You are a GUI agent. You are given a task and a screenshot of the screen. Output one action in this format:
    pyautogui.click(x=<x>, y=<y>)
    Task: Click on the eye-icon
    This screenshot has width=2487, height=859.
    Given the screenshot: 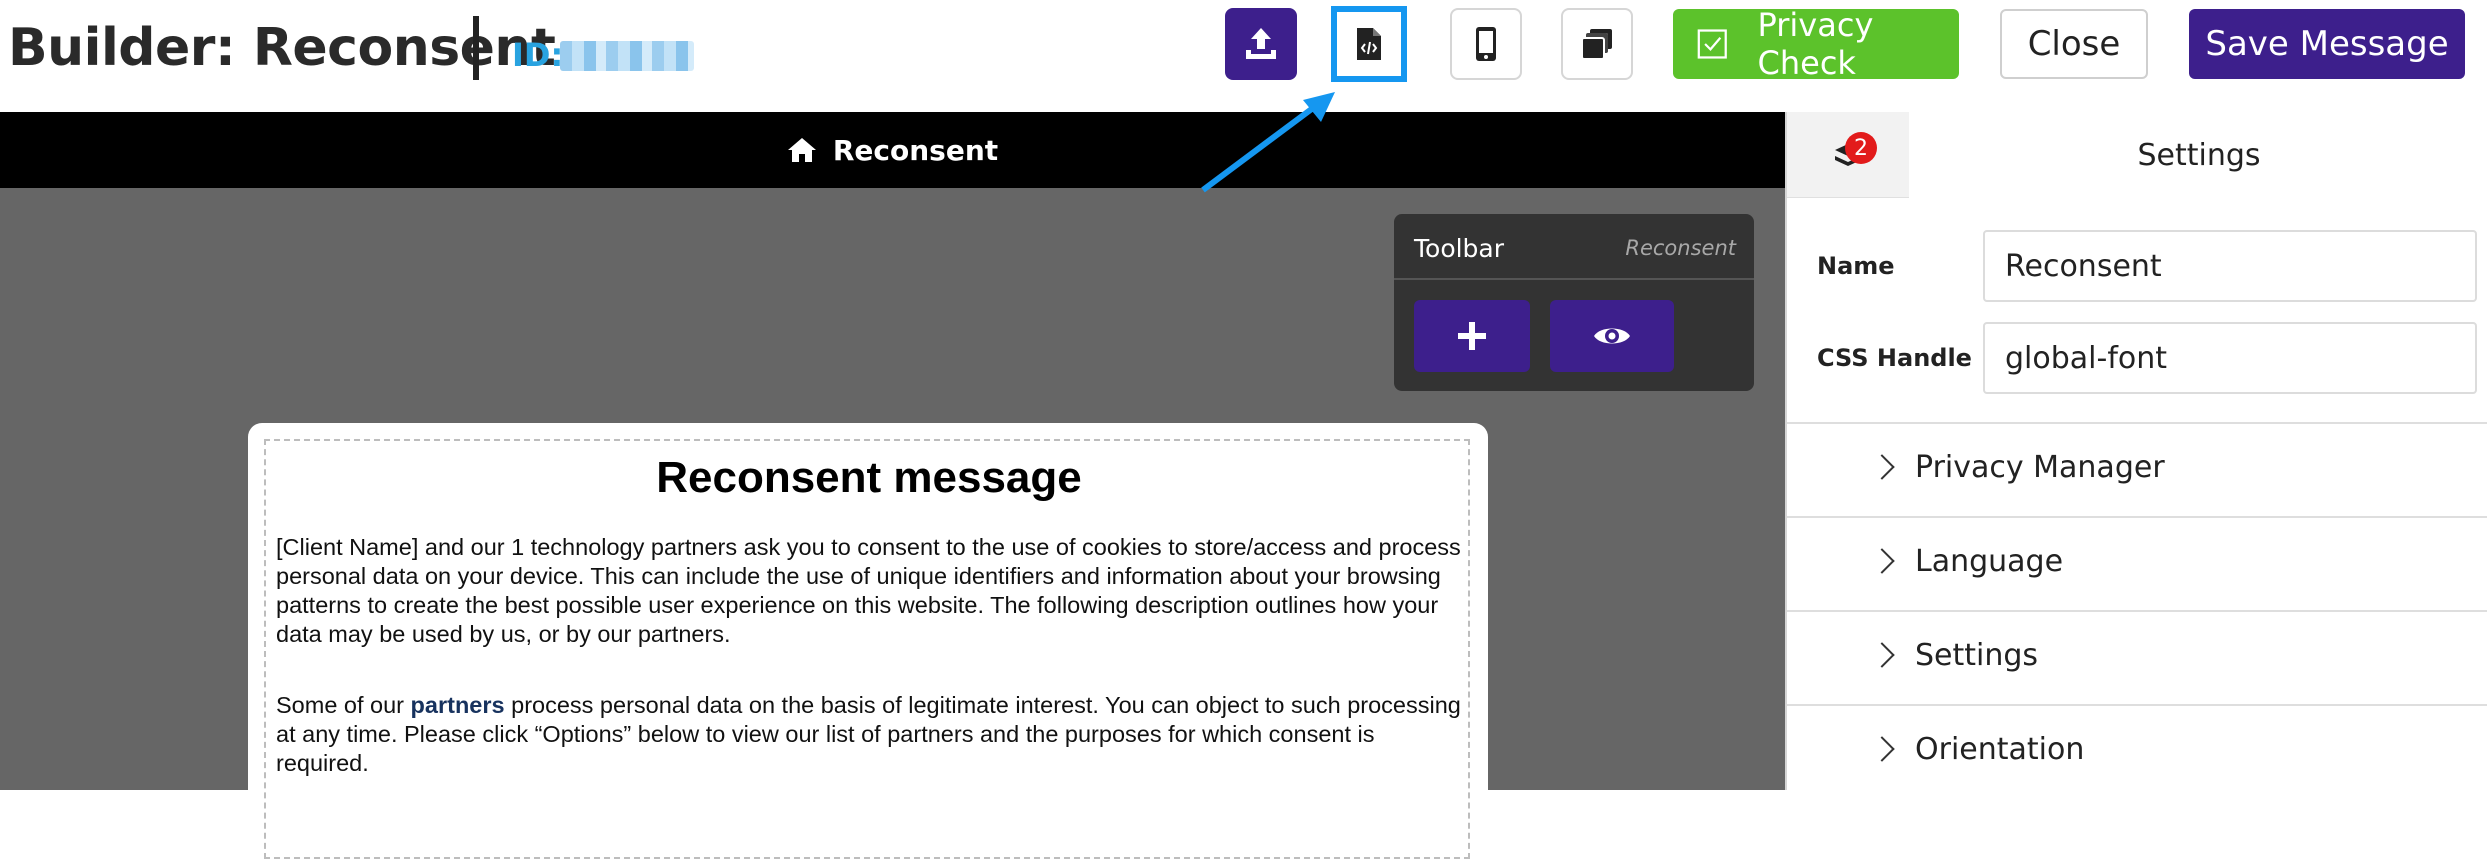 What is the action you would take?
    pyautogui.click(x=1612, y=336)
    